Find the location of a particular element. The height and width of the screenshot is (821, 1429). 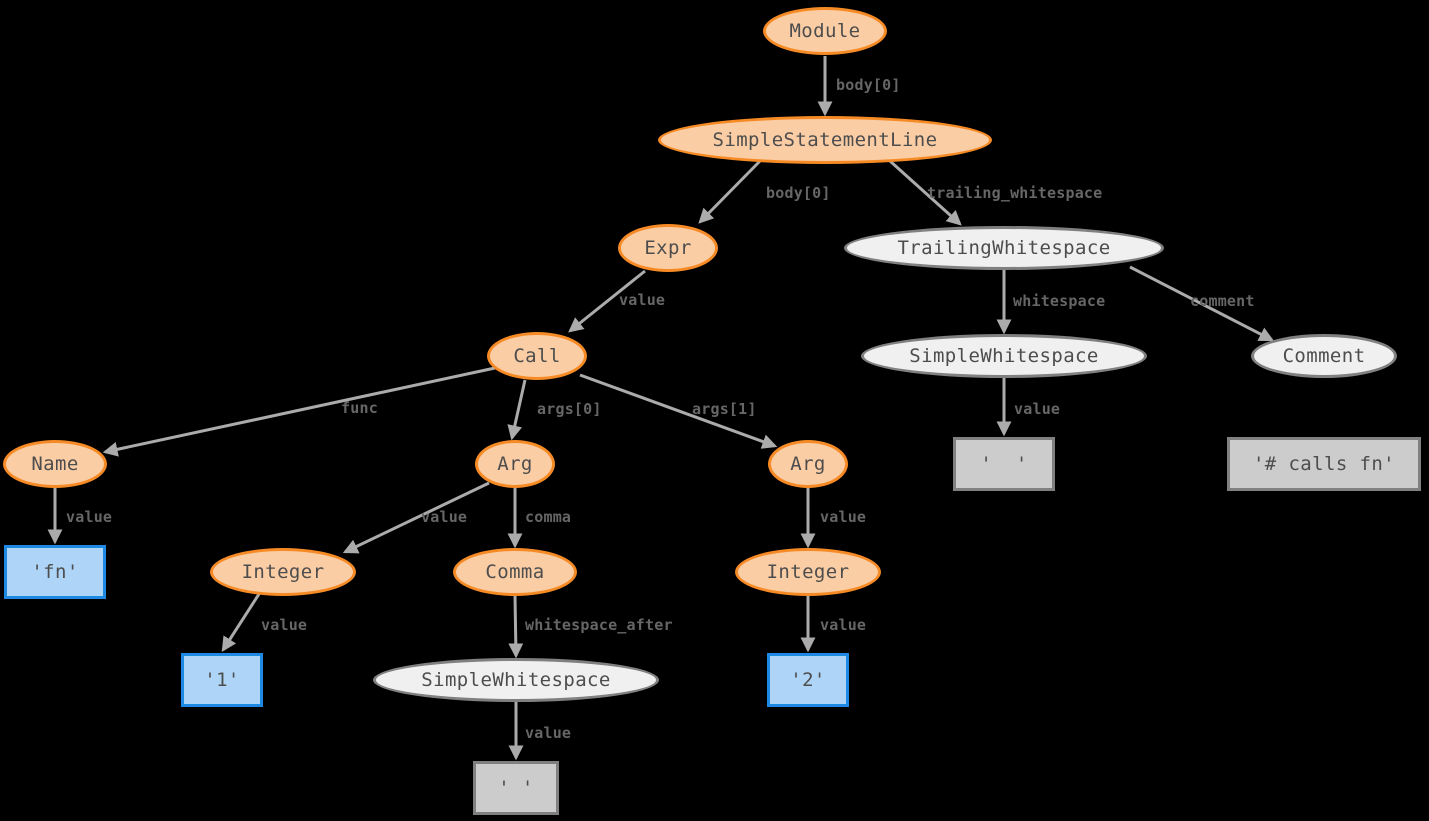

graph-edge-comma-to-simplews_mid is located at coordinates (516, 627).